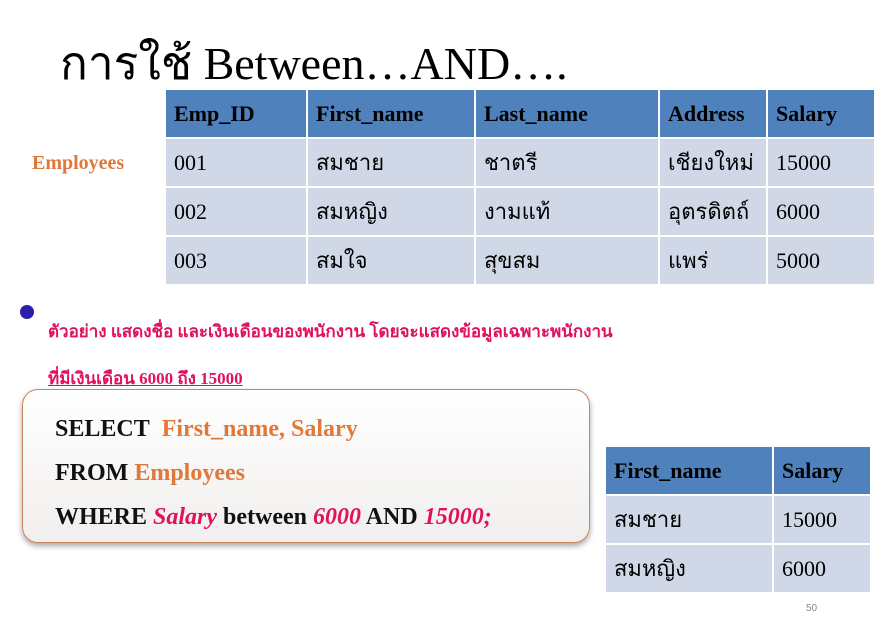 This screenshot has height=632, width=885. What do you see at coordinates (567, 162) in the screenshot?
I see `cell-last-name: ชาตรี` at bounding box center [567, 162].